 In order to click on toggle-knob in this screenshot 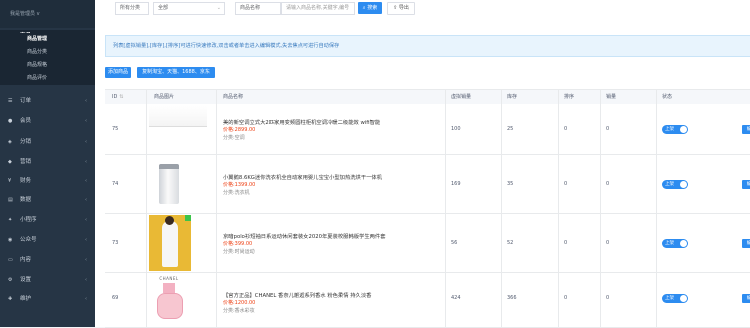, I will do `click(683, 184)`.